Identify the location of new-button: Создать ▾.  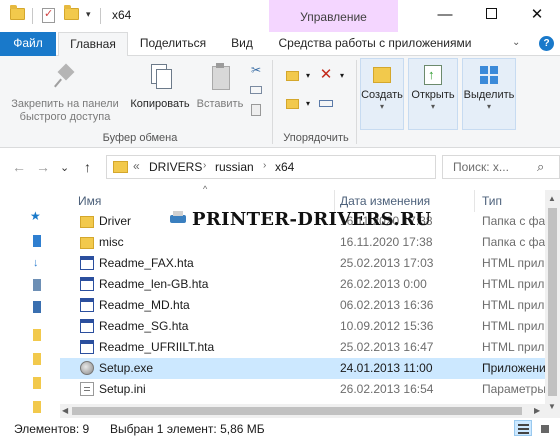
(382, 94).